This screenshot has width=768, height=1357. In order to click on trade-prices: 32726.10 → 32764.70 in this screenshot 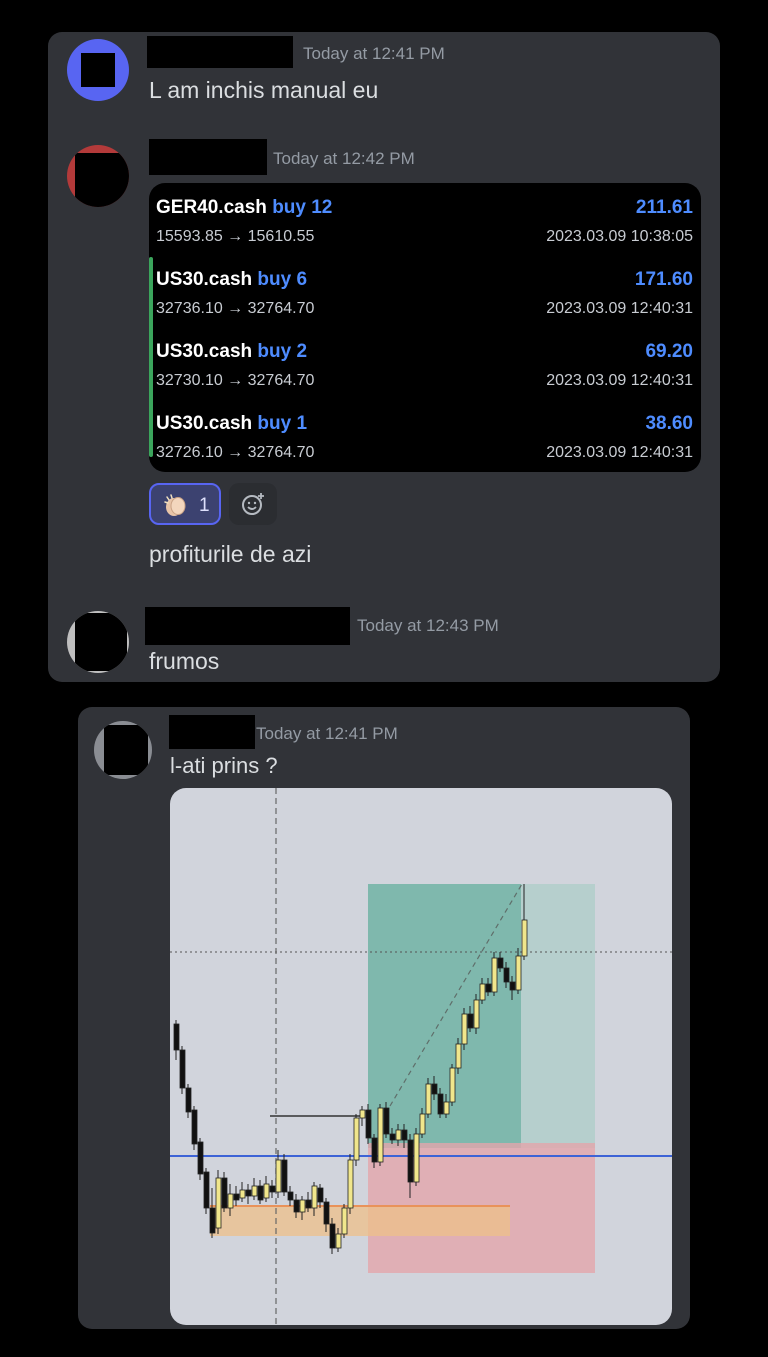, I will do `click(235, 452)`.